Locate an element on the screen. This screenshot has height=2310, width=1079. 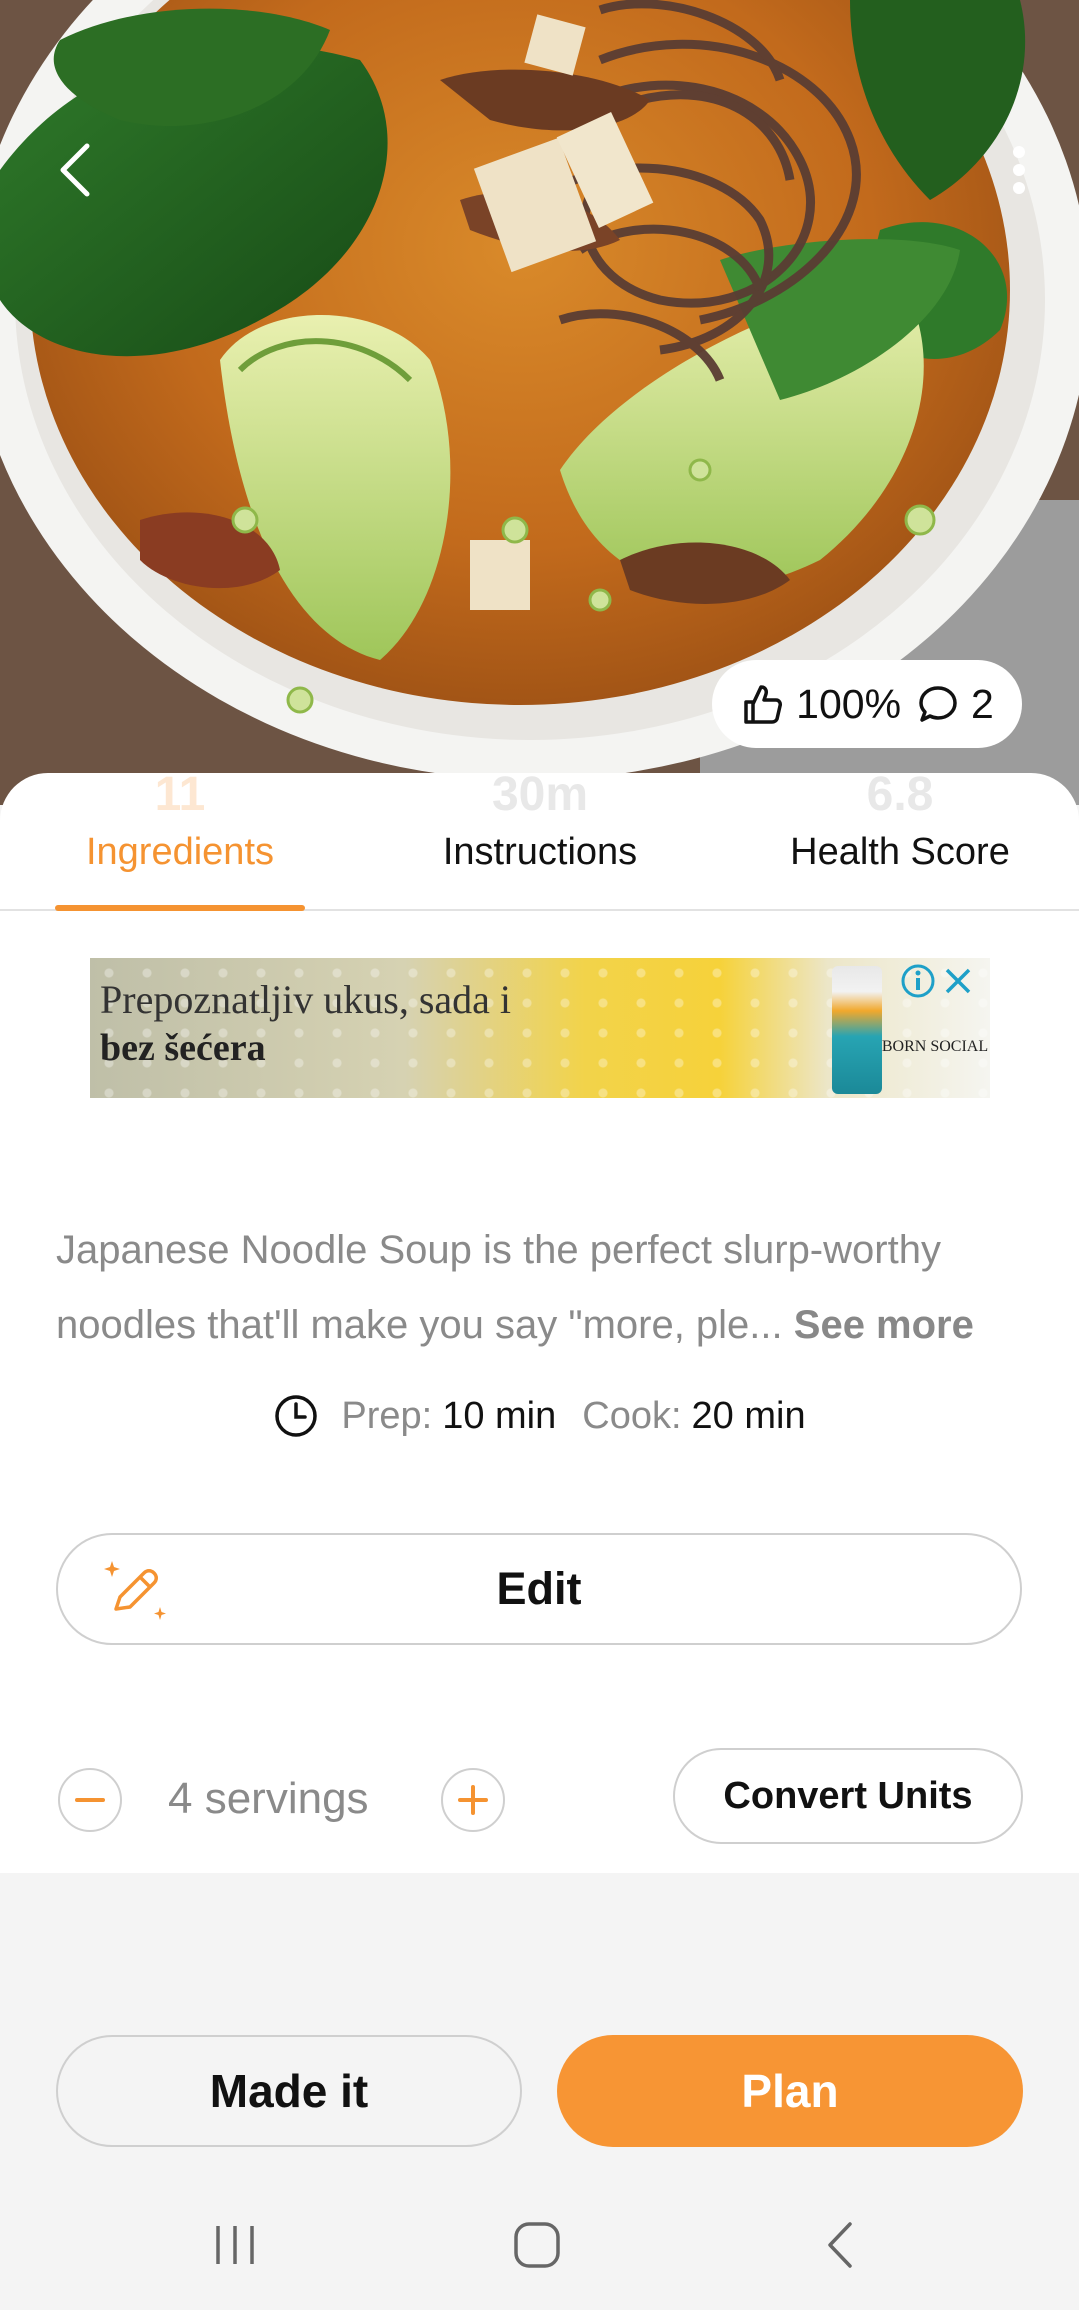
minus-icon is located at coordinates (90, 1800).